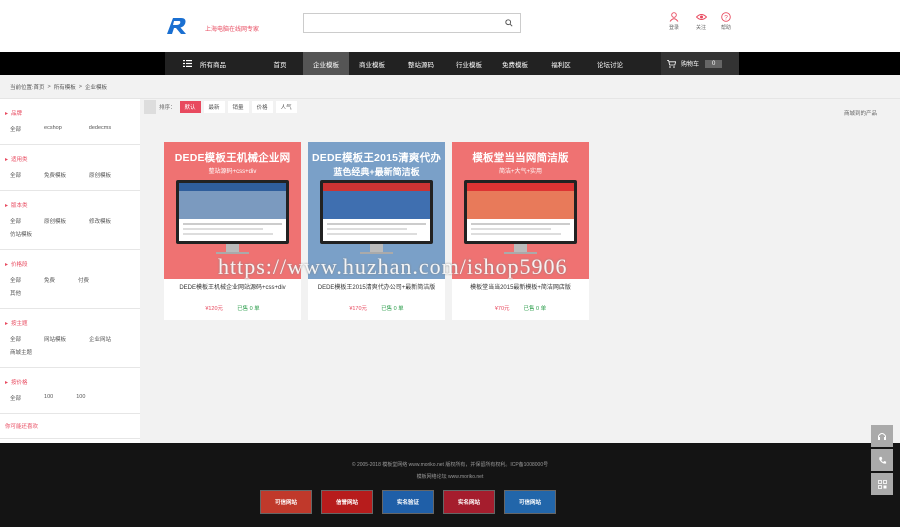 The width and height of the screenshot is (900, 527). I want to click on filter-group-theme: 按主题 全部 网站模板 企业网站 商城主题, so click(70, 338).